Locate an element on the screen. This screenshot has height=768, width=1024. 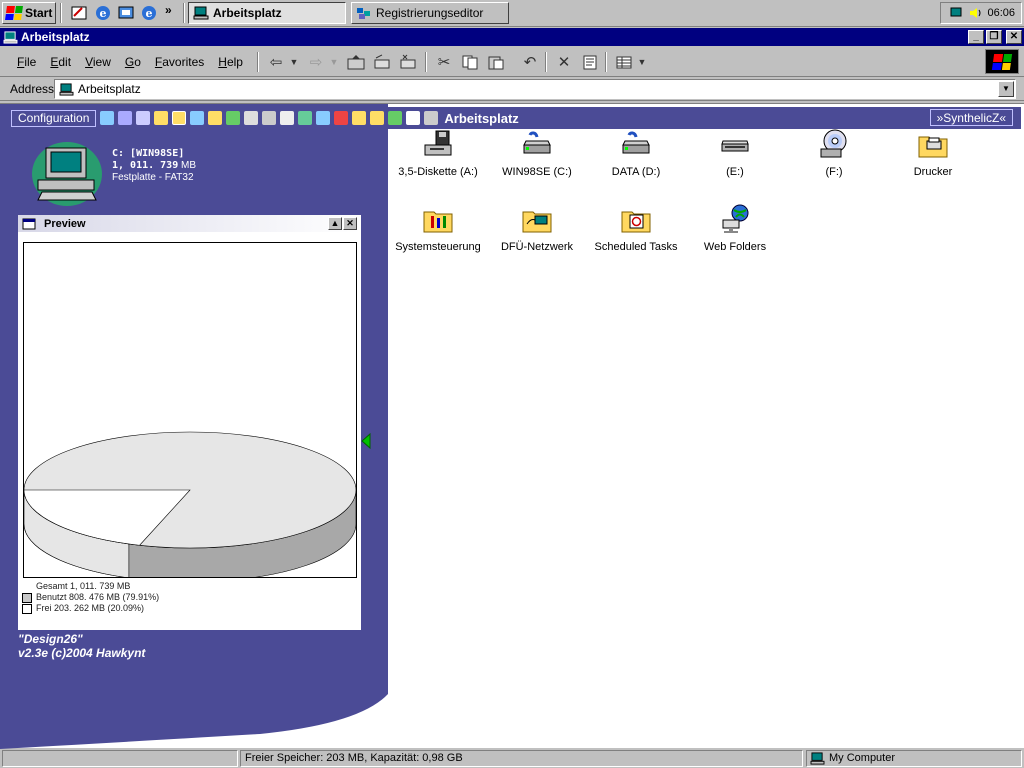
drive-d: DATA (D:) is located at coordinates (636, 162).